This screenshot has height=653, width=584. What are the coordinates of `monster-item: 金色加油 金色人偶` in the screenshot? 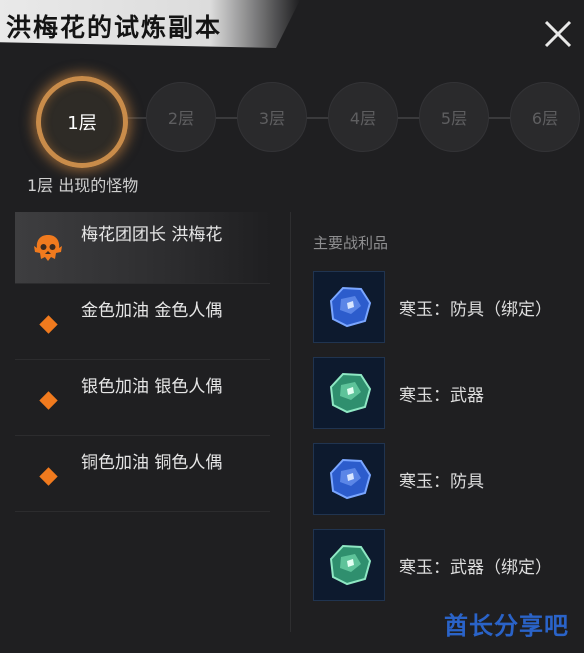 It's located at (142, 324).